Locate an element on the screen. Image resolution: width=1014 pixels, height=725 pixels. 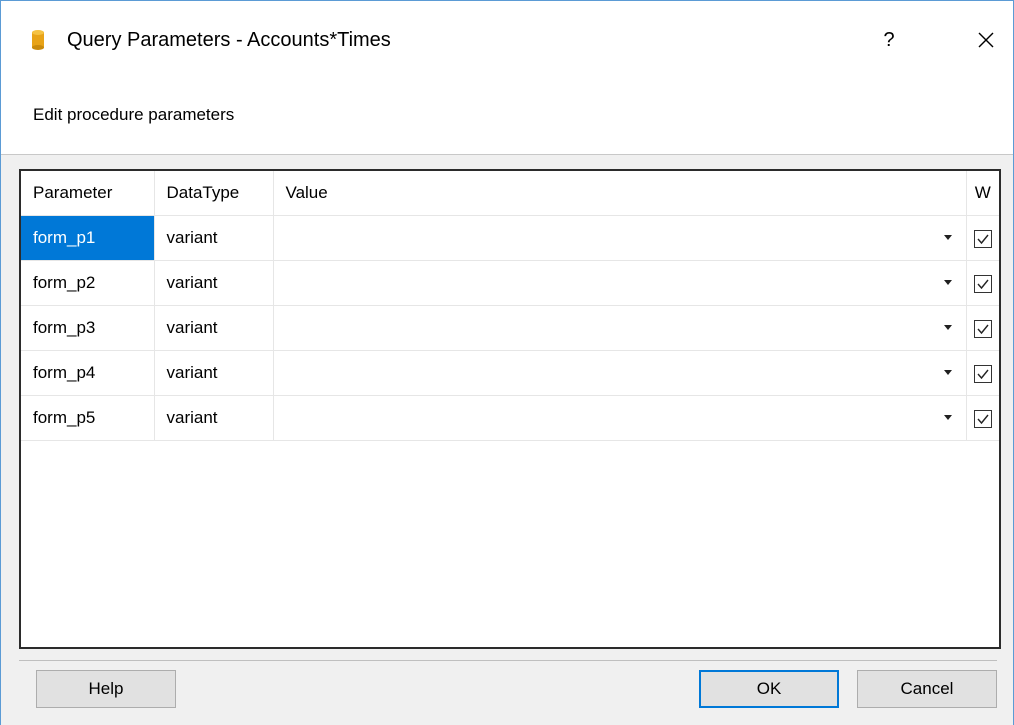
column-header-datatype: DataType is located at coordinates (213, 193).